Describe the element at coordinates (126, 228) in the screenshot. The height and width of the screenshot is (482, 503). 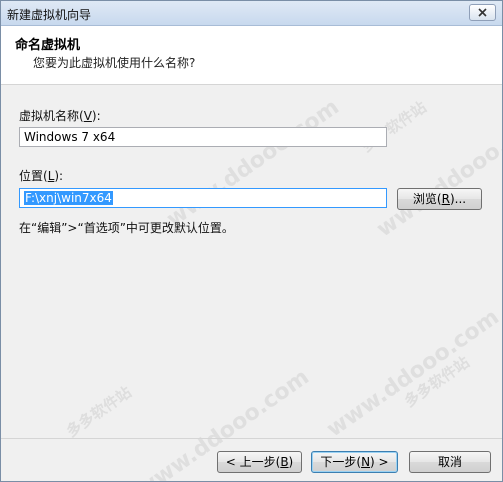
I see `default-location-hint: 在“编辑”>“首选项”中可更改默认位置。` at that location.